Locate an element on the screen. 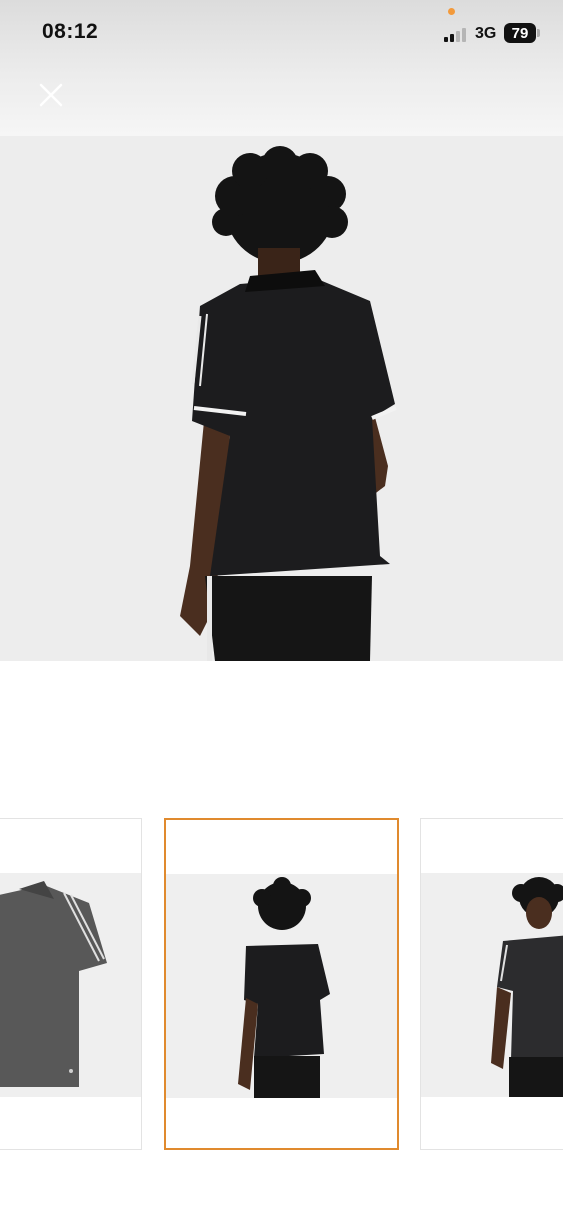  thumbnail-3-image is located at coordinates (492, 985).